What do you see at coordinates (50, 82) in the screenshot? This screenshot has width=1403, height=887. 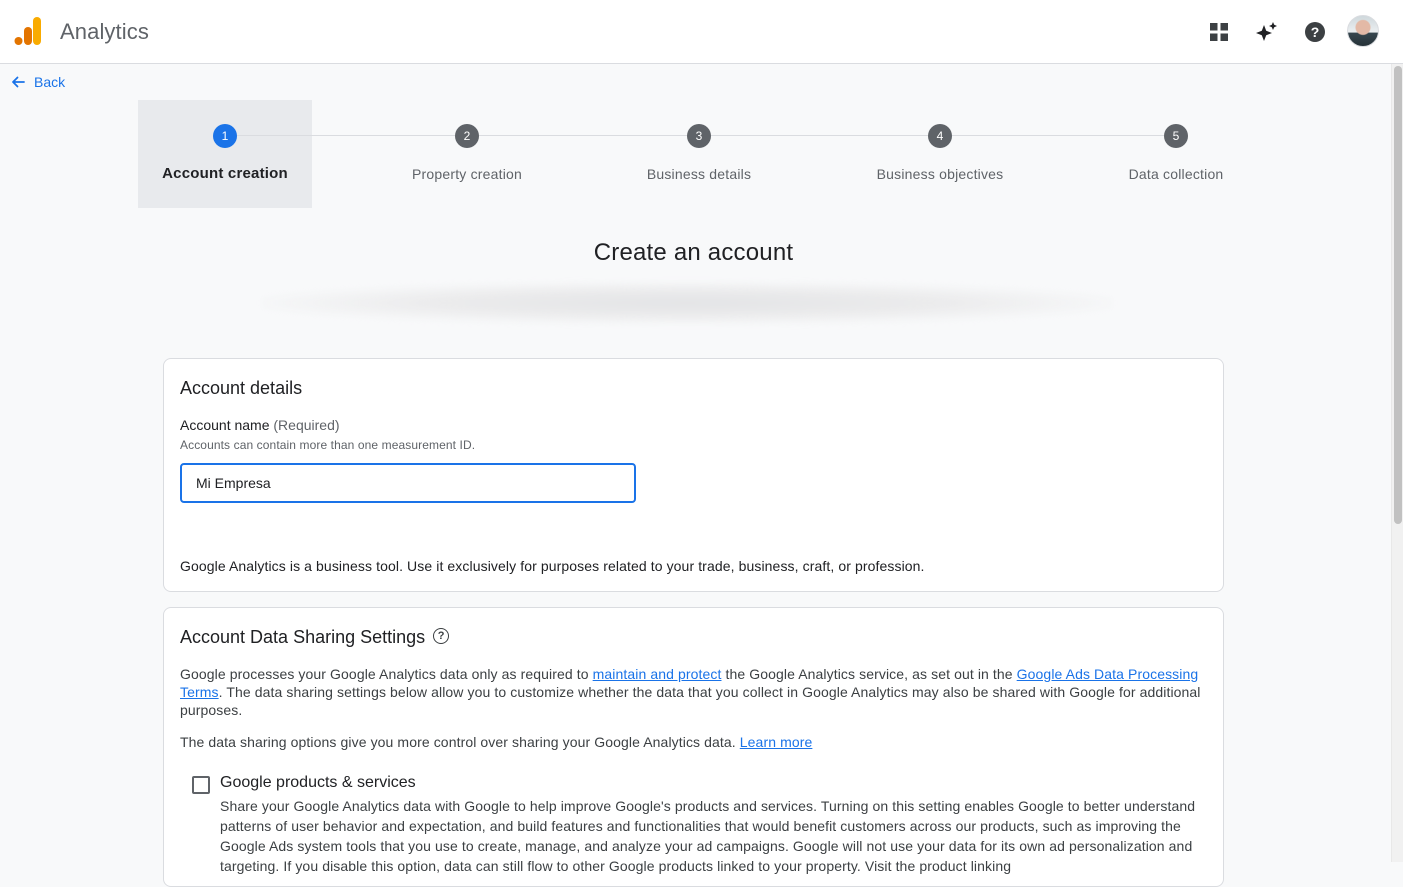 I see `back-label: Back` at bounding box center [50, 82].